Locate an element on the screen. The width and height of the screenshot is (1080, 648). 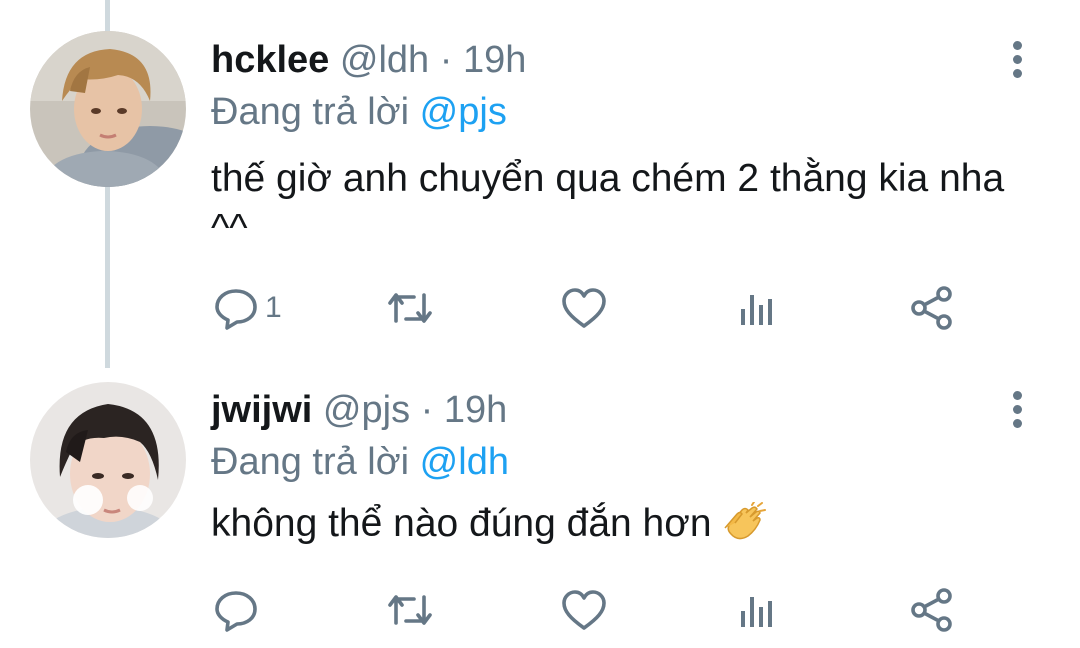
reply-button is located at coordinates (239, 610).